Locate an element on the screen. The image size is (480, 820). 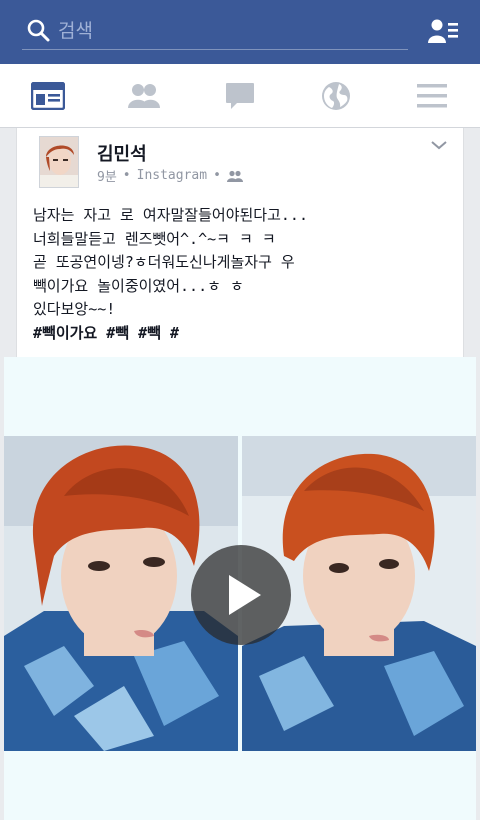
chat-bubble-icon is located at coordinates (240, 96).